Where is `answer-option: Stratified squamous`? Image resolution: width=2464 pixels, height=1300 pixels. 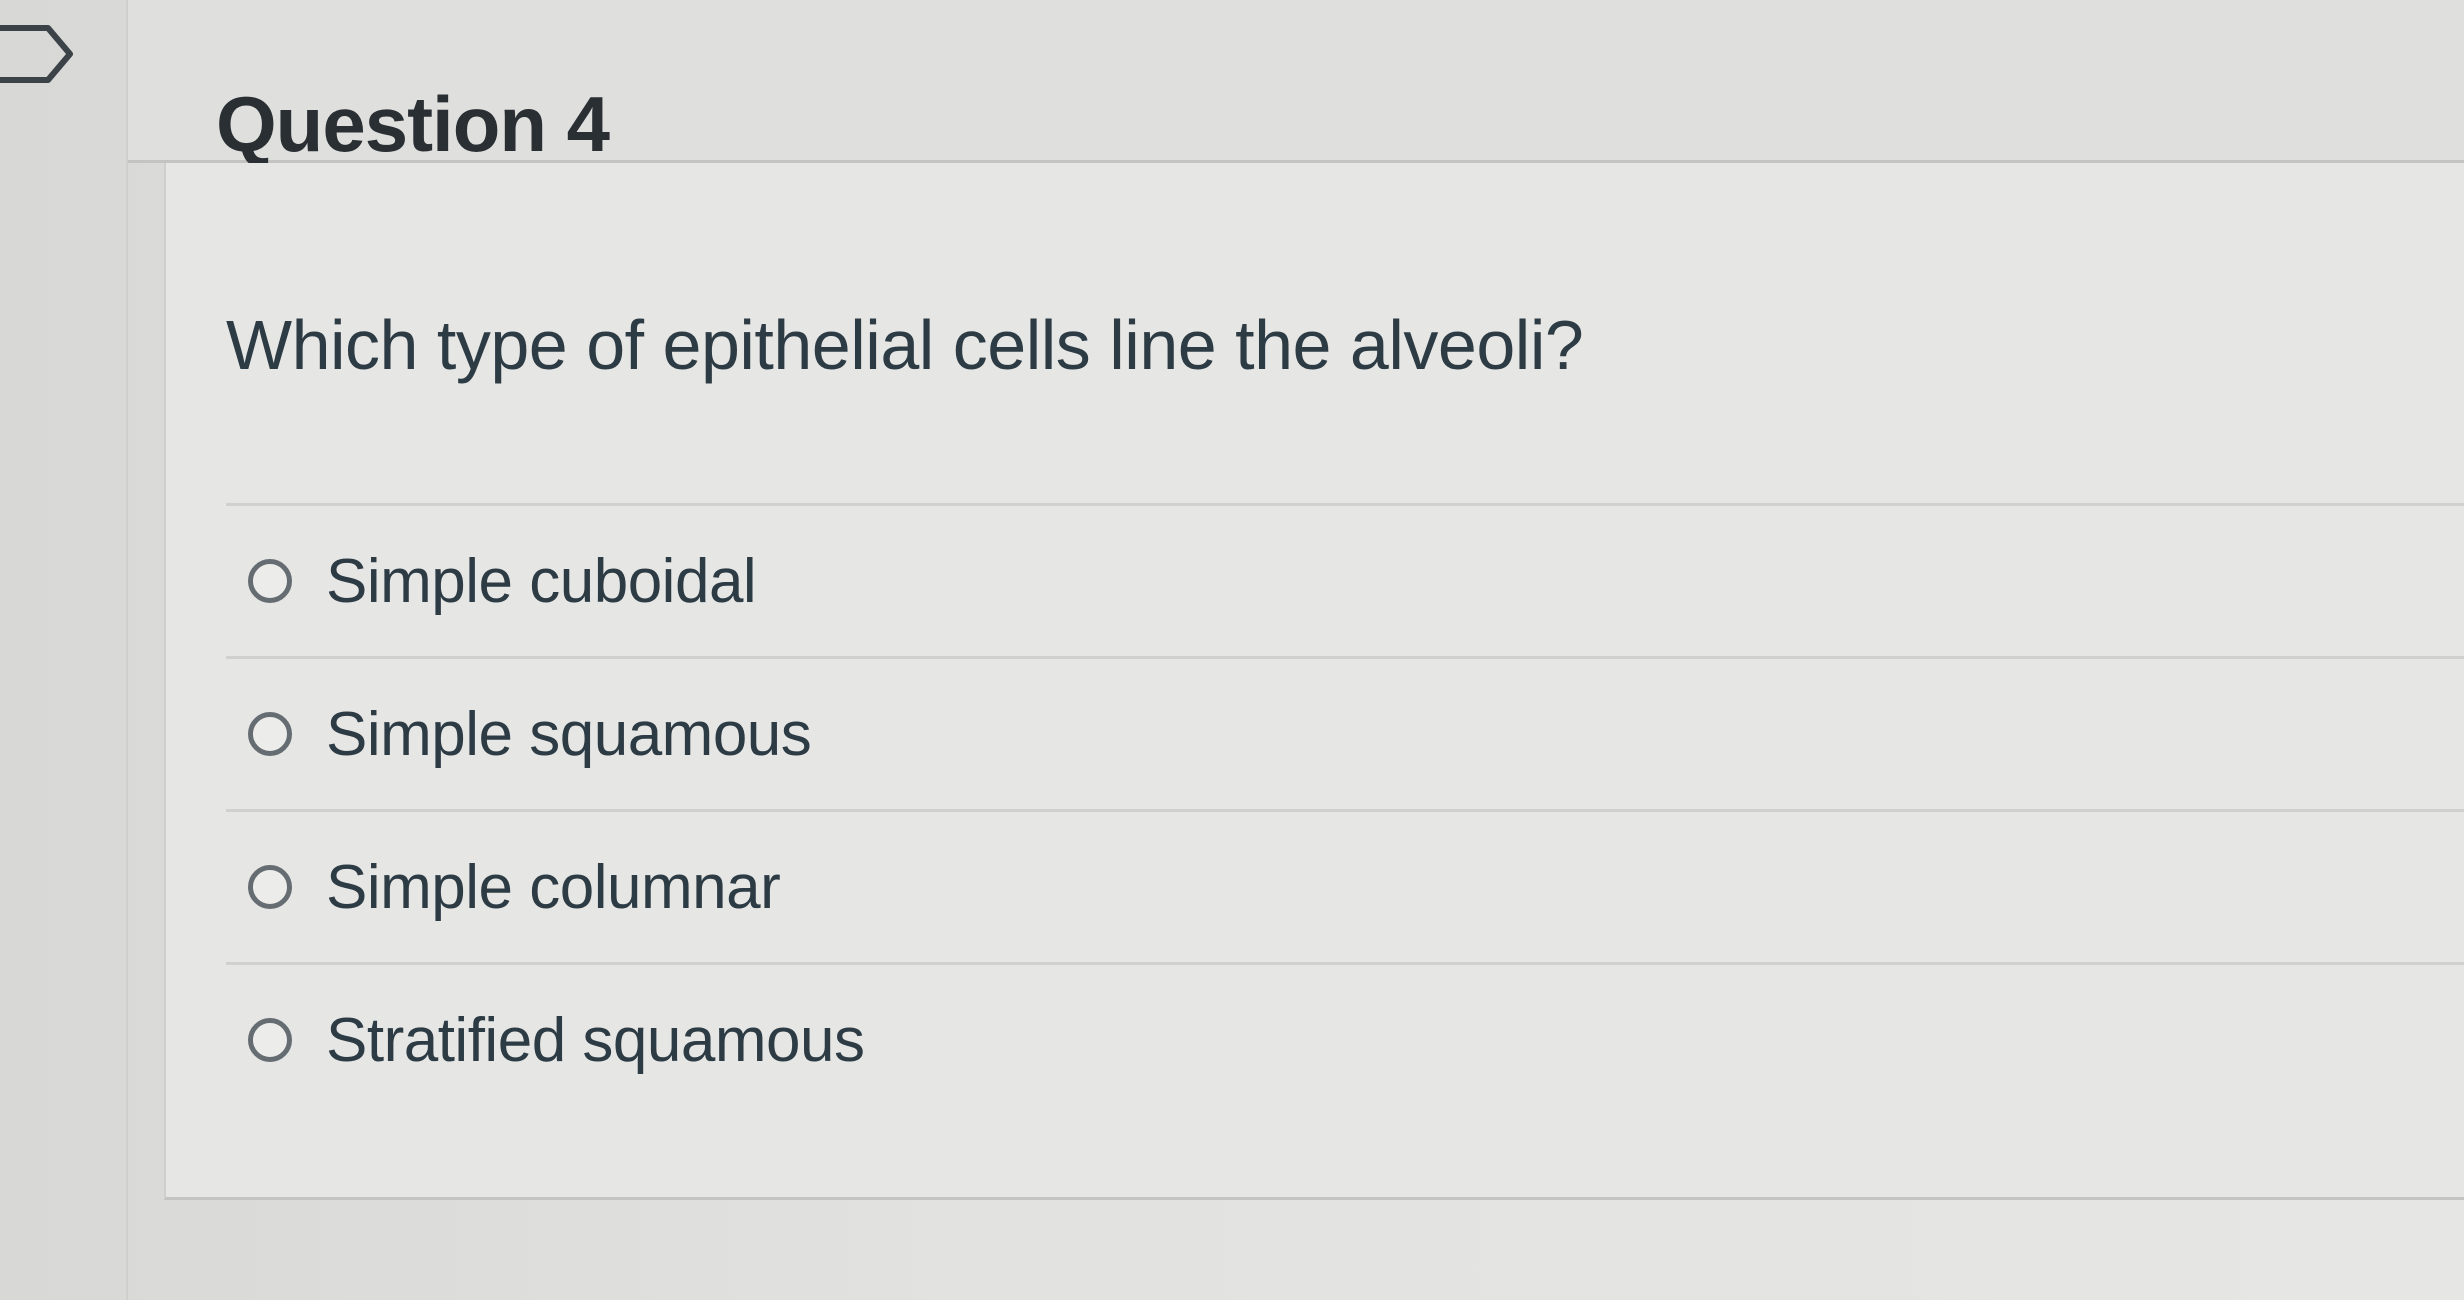 answer-option: Stratified squamous is located at coordinates (1345, 1038).